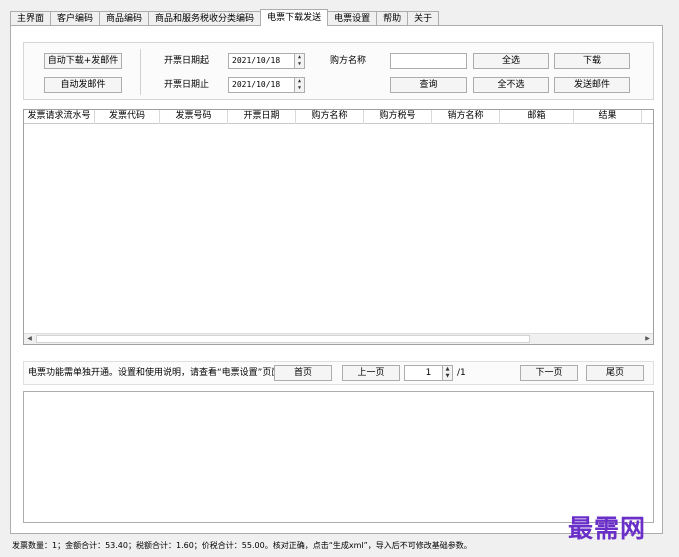 This screenshot has width=679, height=557. Describe the element at coordinates (615, 373) in the screenshot. I see `last-page-button: 尾页` at that location.